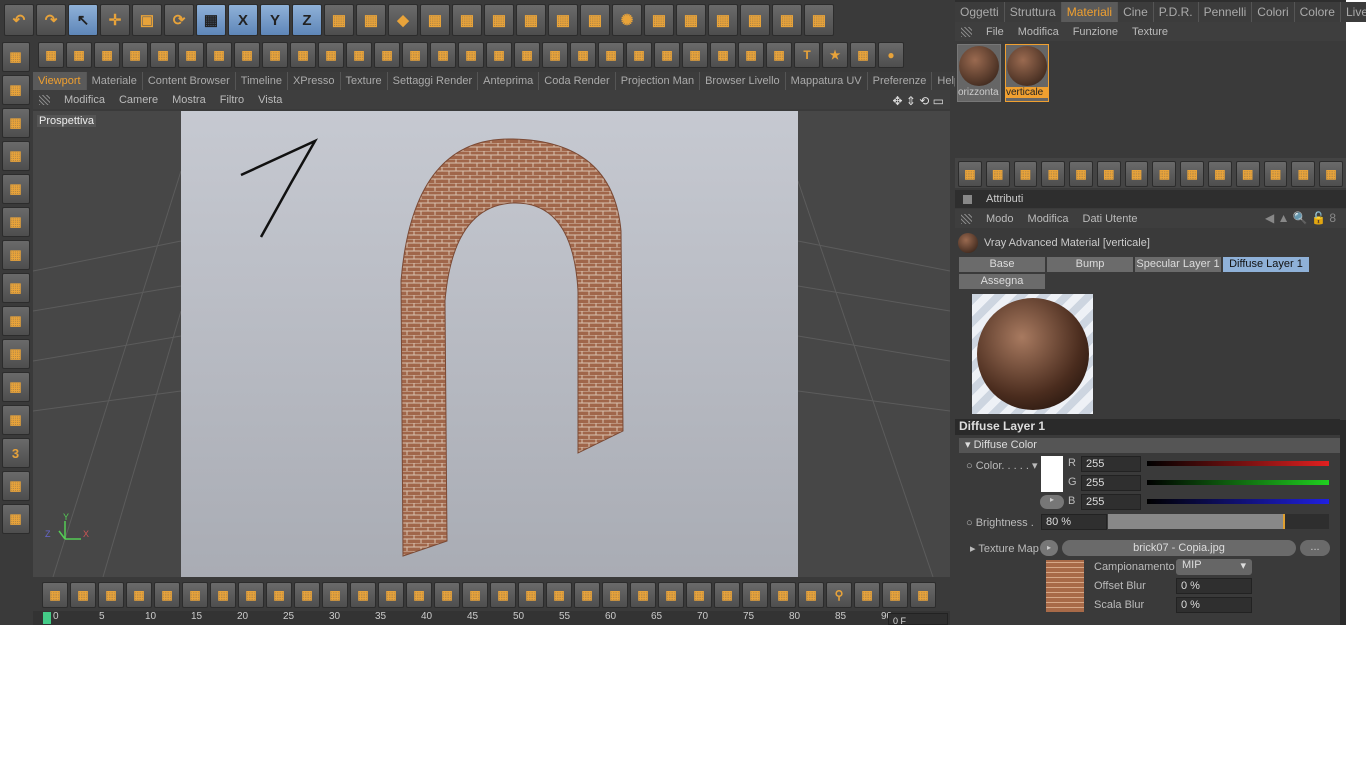 This screenshot has width=1366, height=768. What do you see at coordinates (499, 55) in the screenshot?
I see `grid-icon: ▦` at bounding box center [499, 55].